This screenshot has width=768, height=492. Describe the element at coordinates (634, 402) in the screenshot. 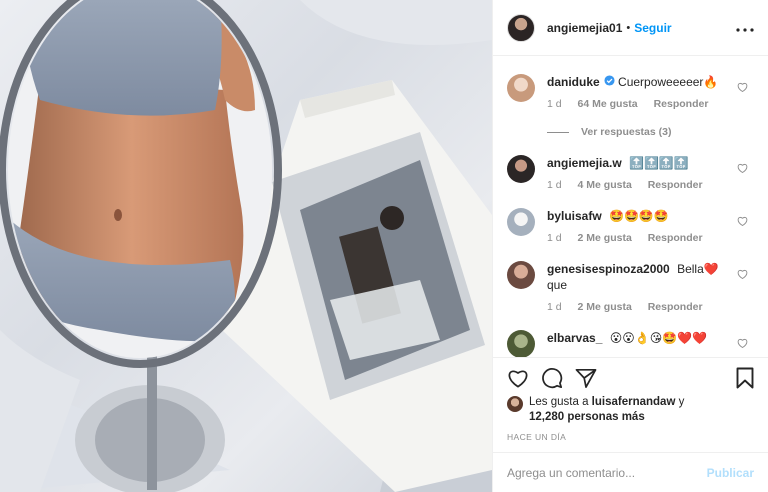

I see `liker-username: luisafernandaw` at that location.